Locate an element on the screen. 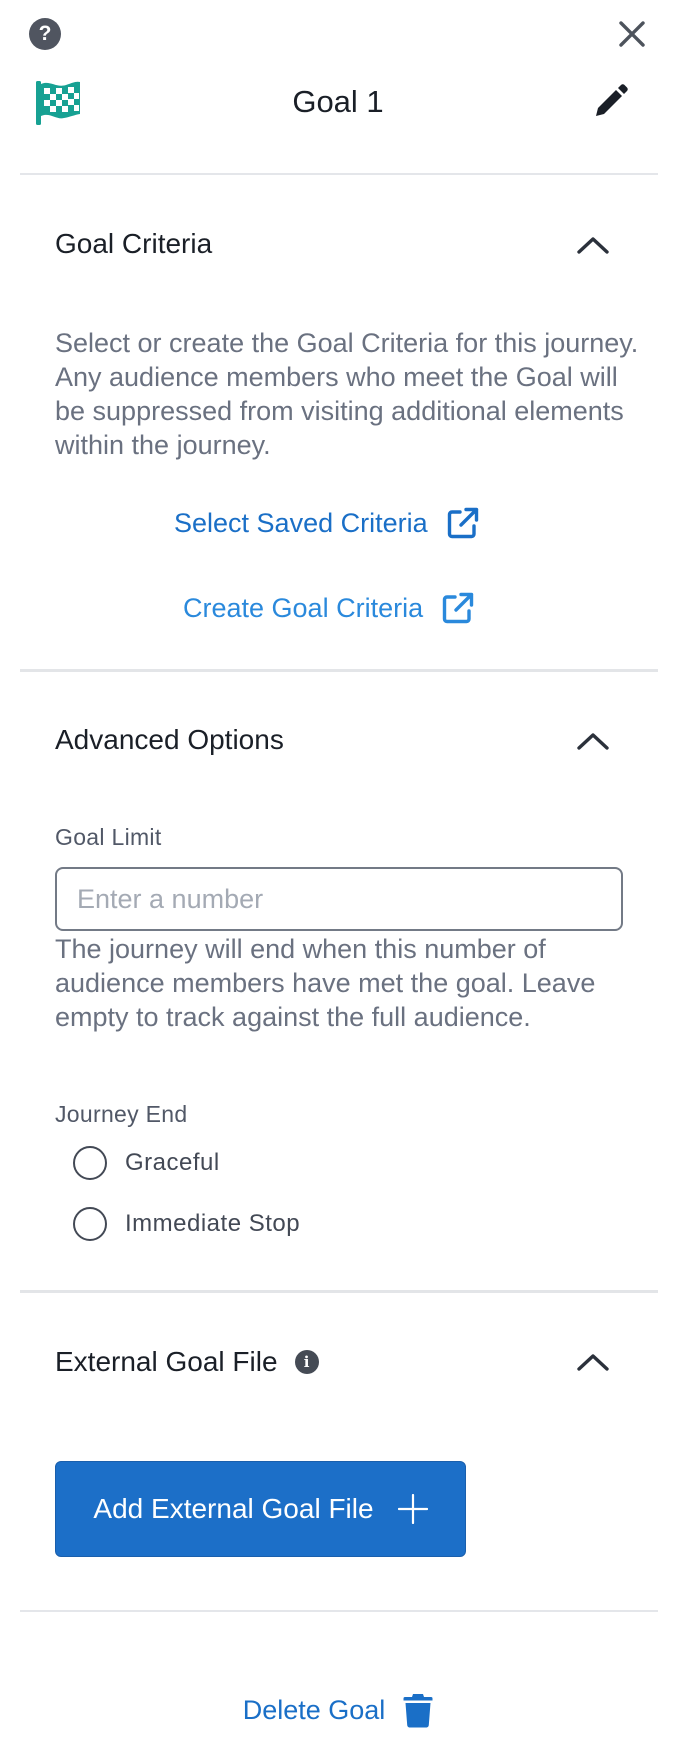 The image size is (676, 1760). delete-goal-link: Delete Goal is located at coordinates (338, 1710).